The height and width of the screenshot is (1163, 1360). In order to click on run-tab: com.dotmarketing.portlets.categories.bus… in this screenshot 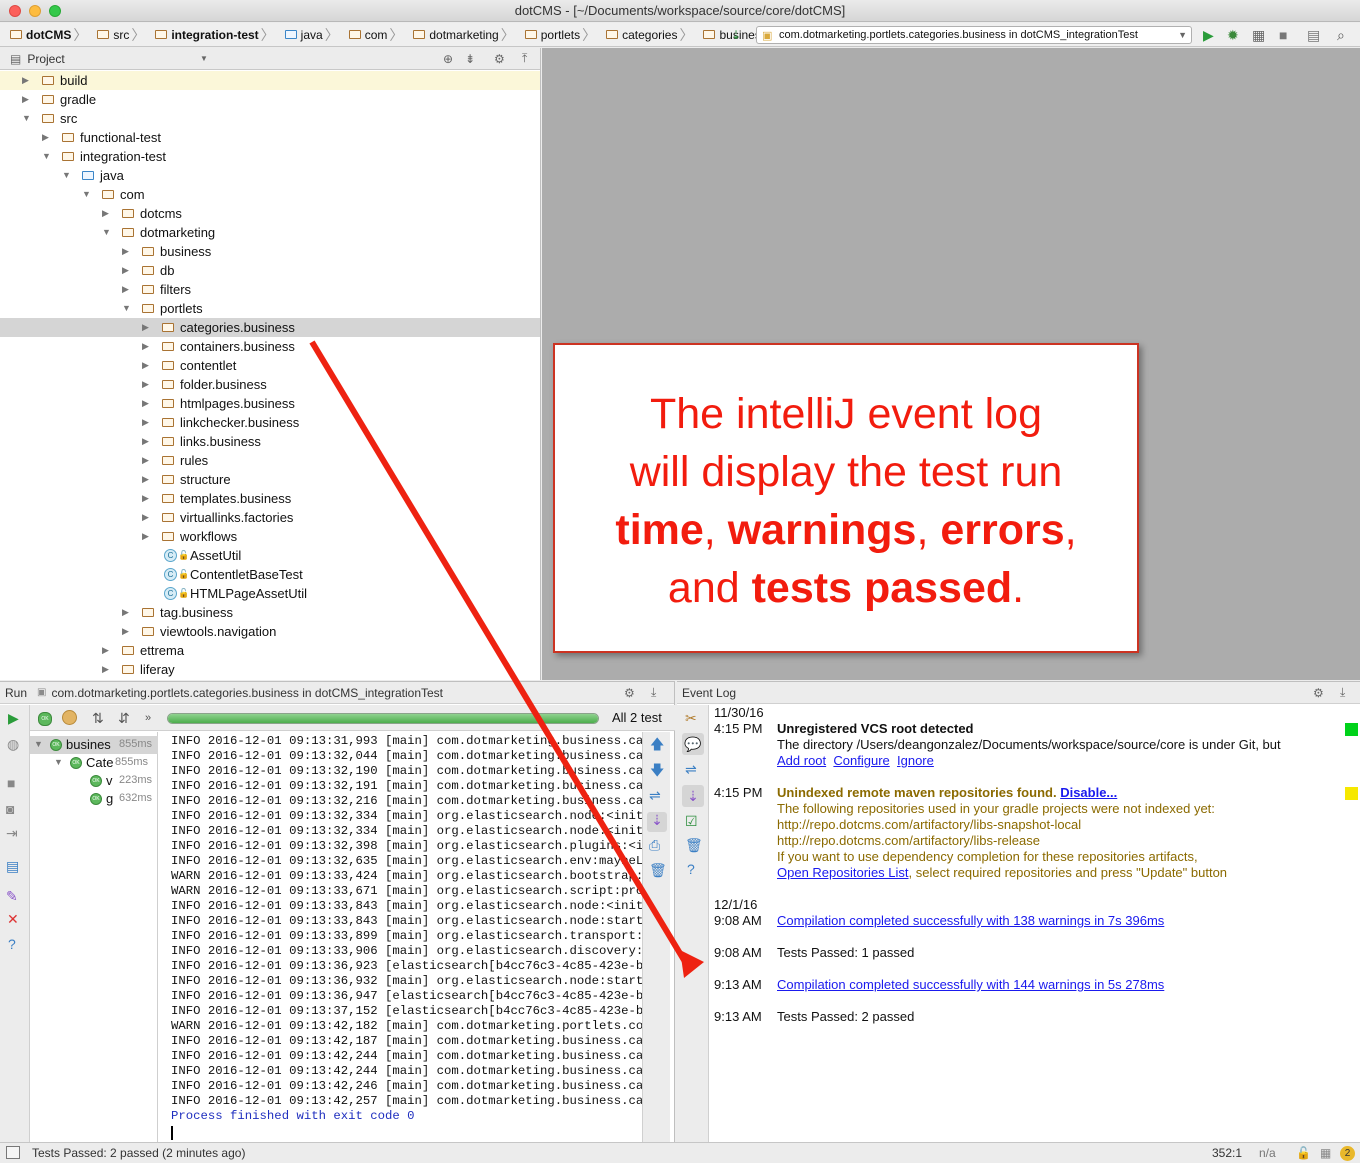, I will do `click(247, 693)`.